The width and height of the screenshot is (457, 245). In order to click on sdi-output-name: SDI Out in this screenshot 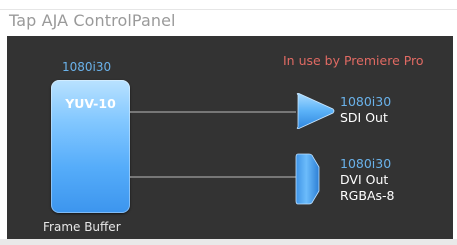, I will do `click(364, 117)`.